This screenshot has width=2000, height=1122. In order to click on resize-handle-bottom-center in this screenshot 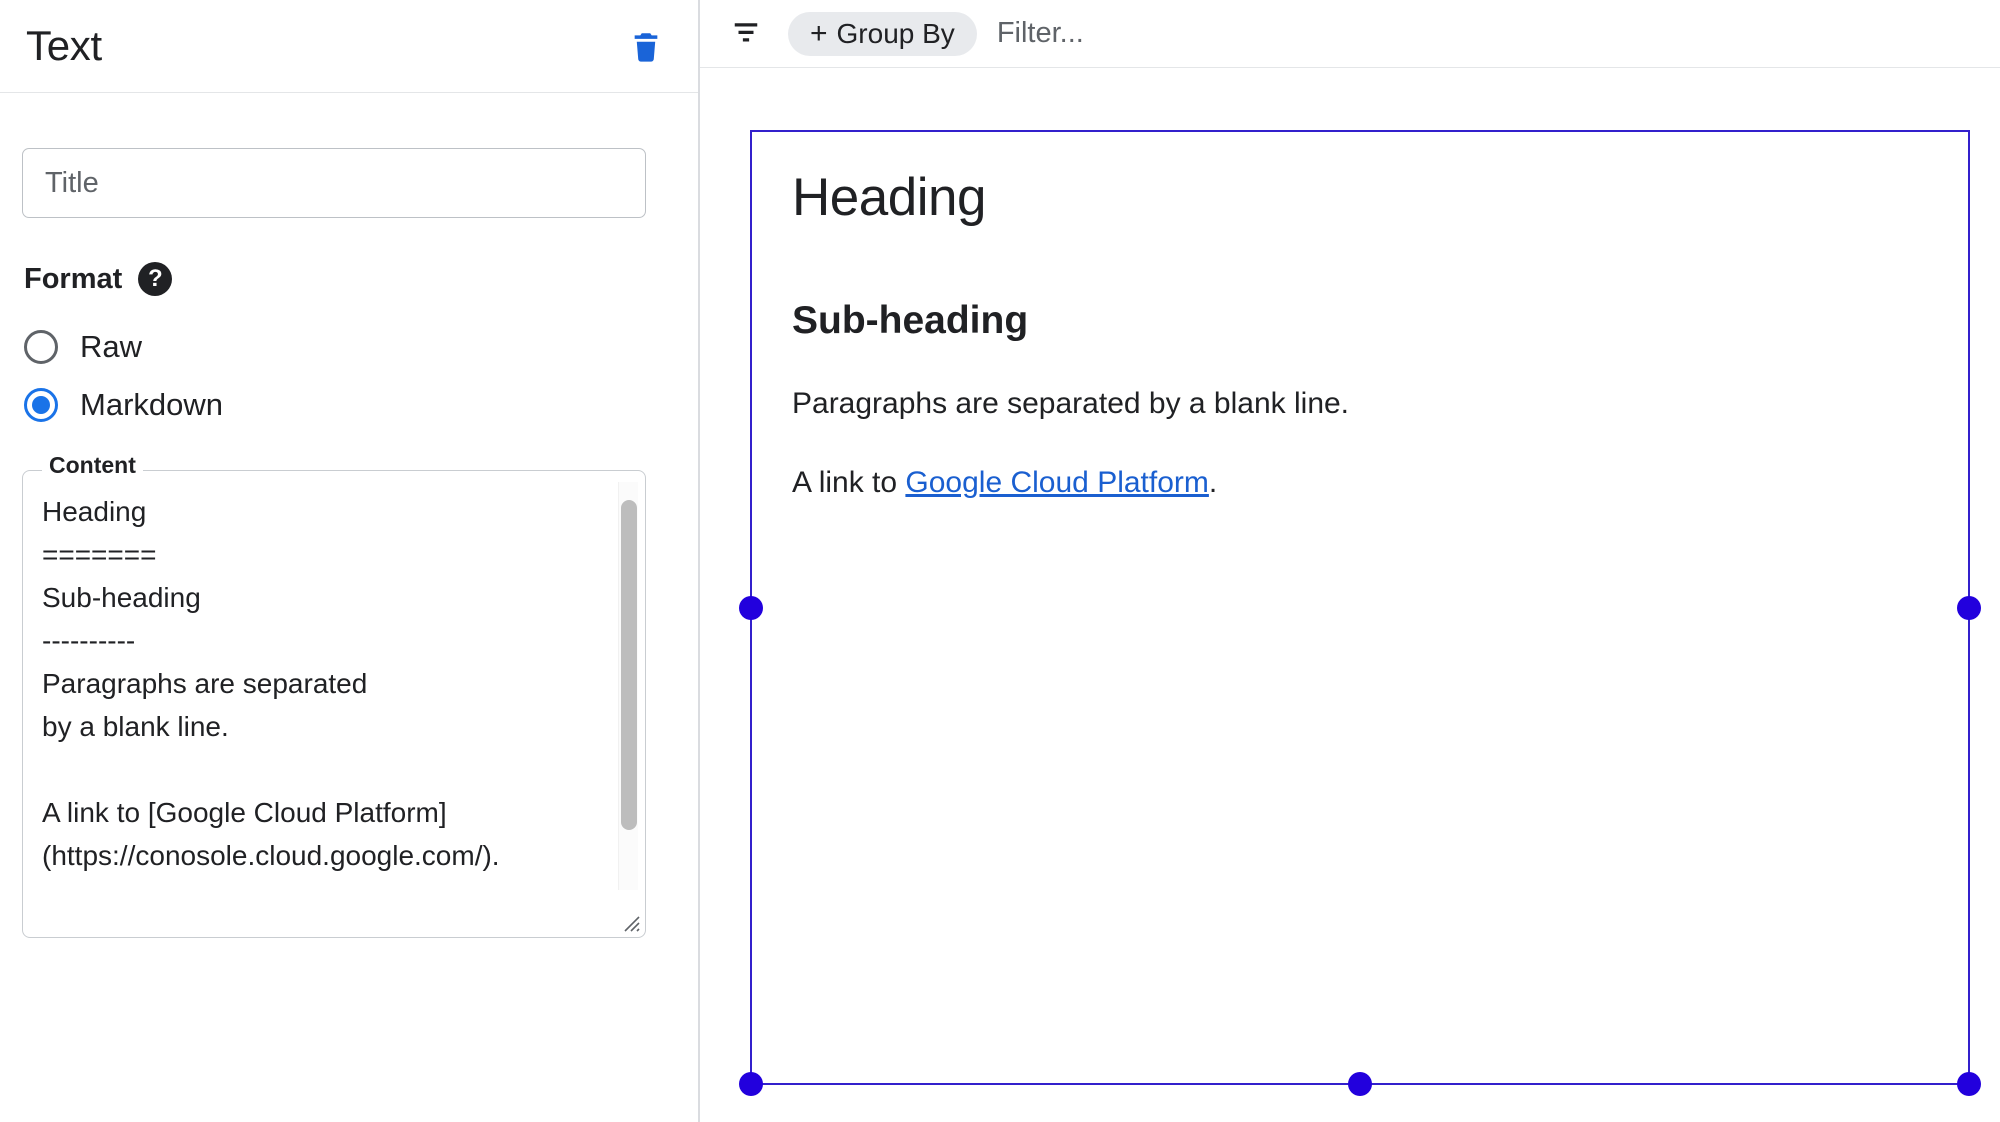, I will do `click(1360, 1084)`.